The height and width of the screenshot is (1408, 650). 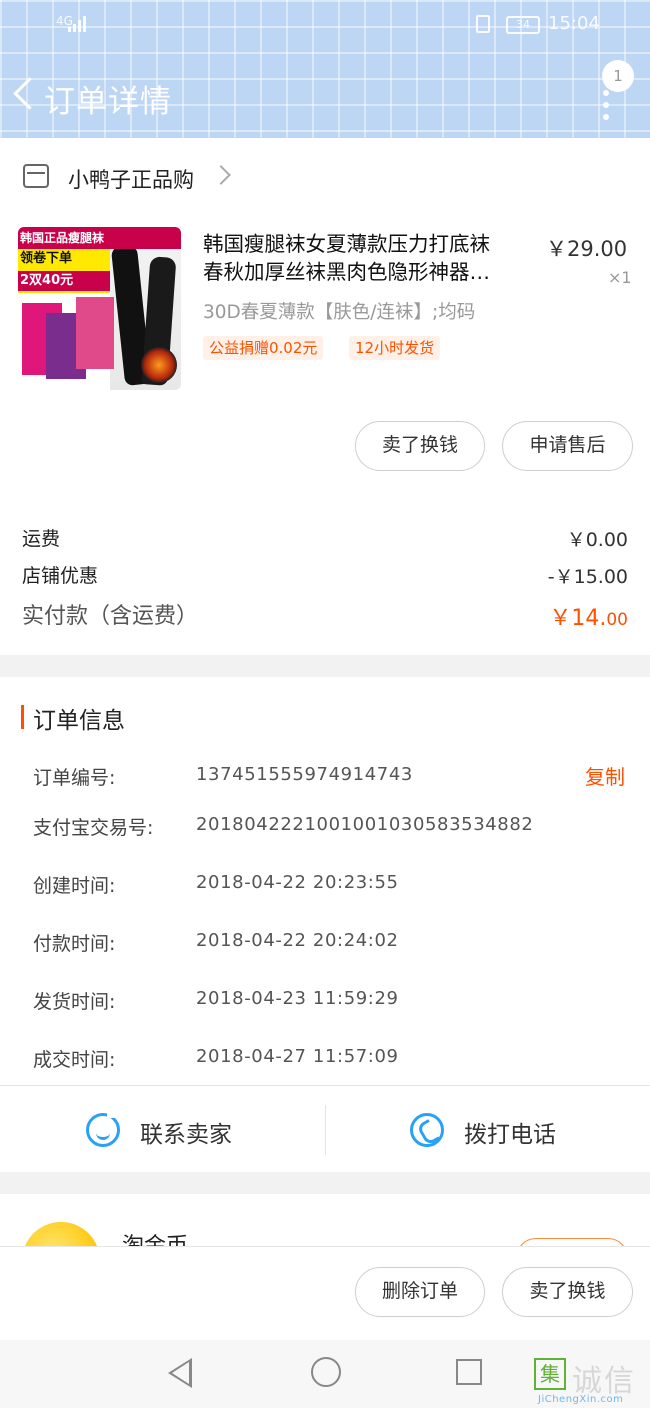 What do you see at coordinates (325, 96) in the screenshot?
I see `nav-bar: 订单详情` at bounding box center [325, 96].